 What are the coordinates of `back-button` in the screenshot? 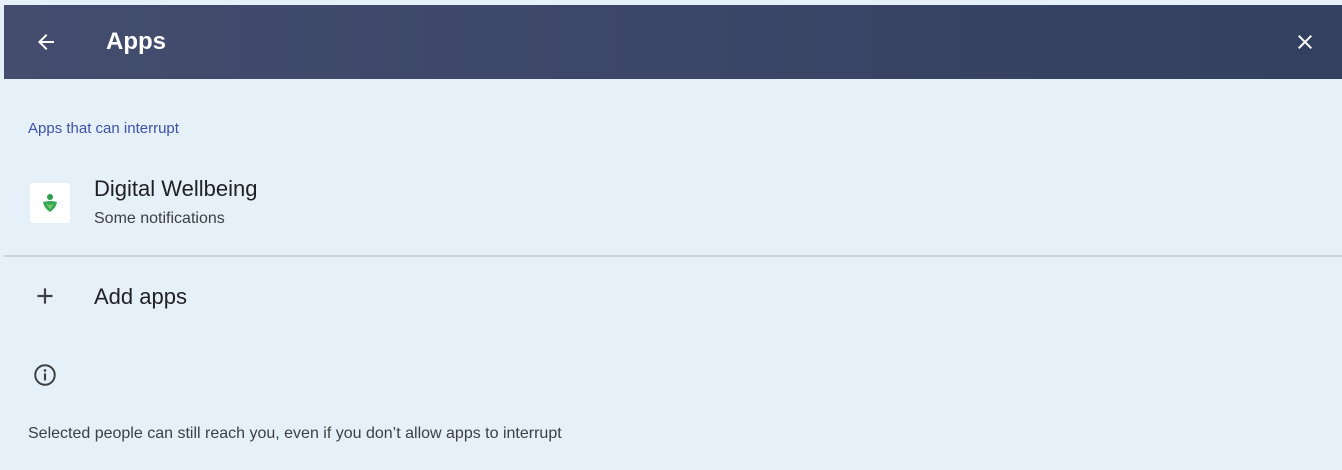 It's located at (46, 42).